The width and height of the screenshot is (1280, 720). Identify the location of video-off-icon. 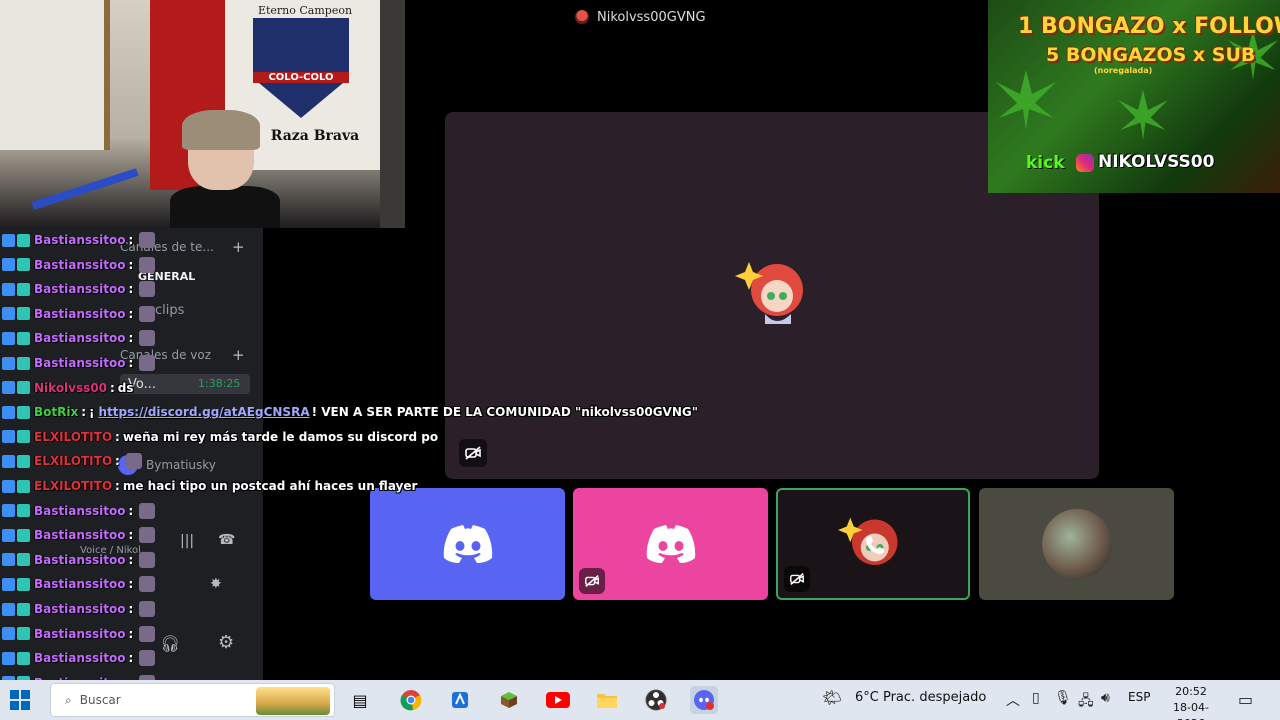
(797, 579).